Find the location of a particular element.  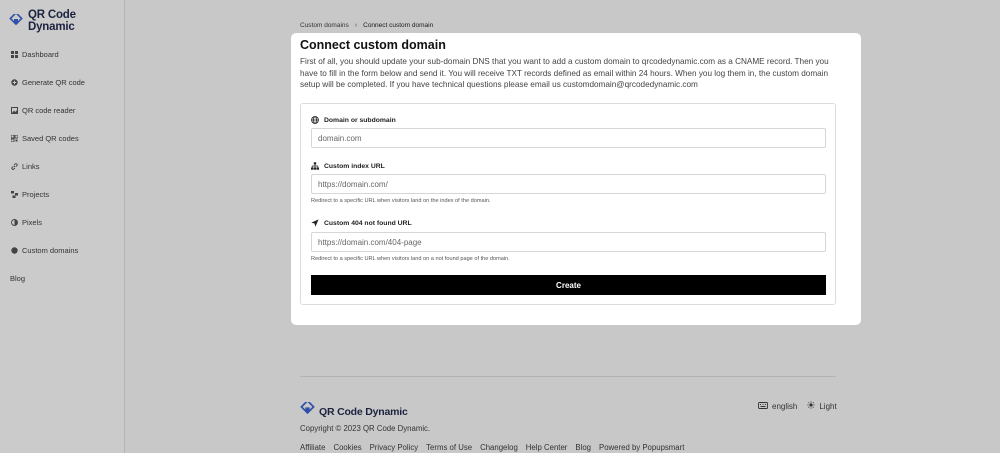

sidebar-item-links: Links is located at coordinates (47, 166).